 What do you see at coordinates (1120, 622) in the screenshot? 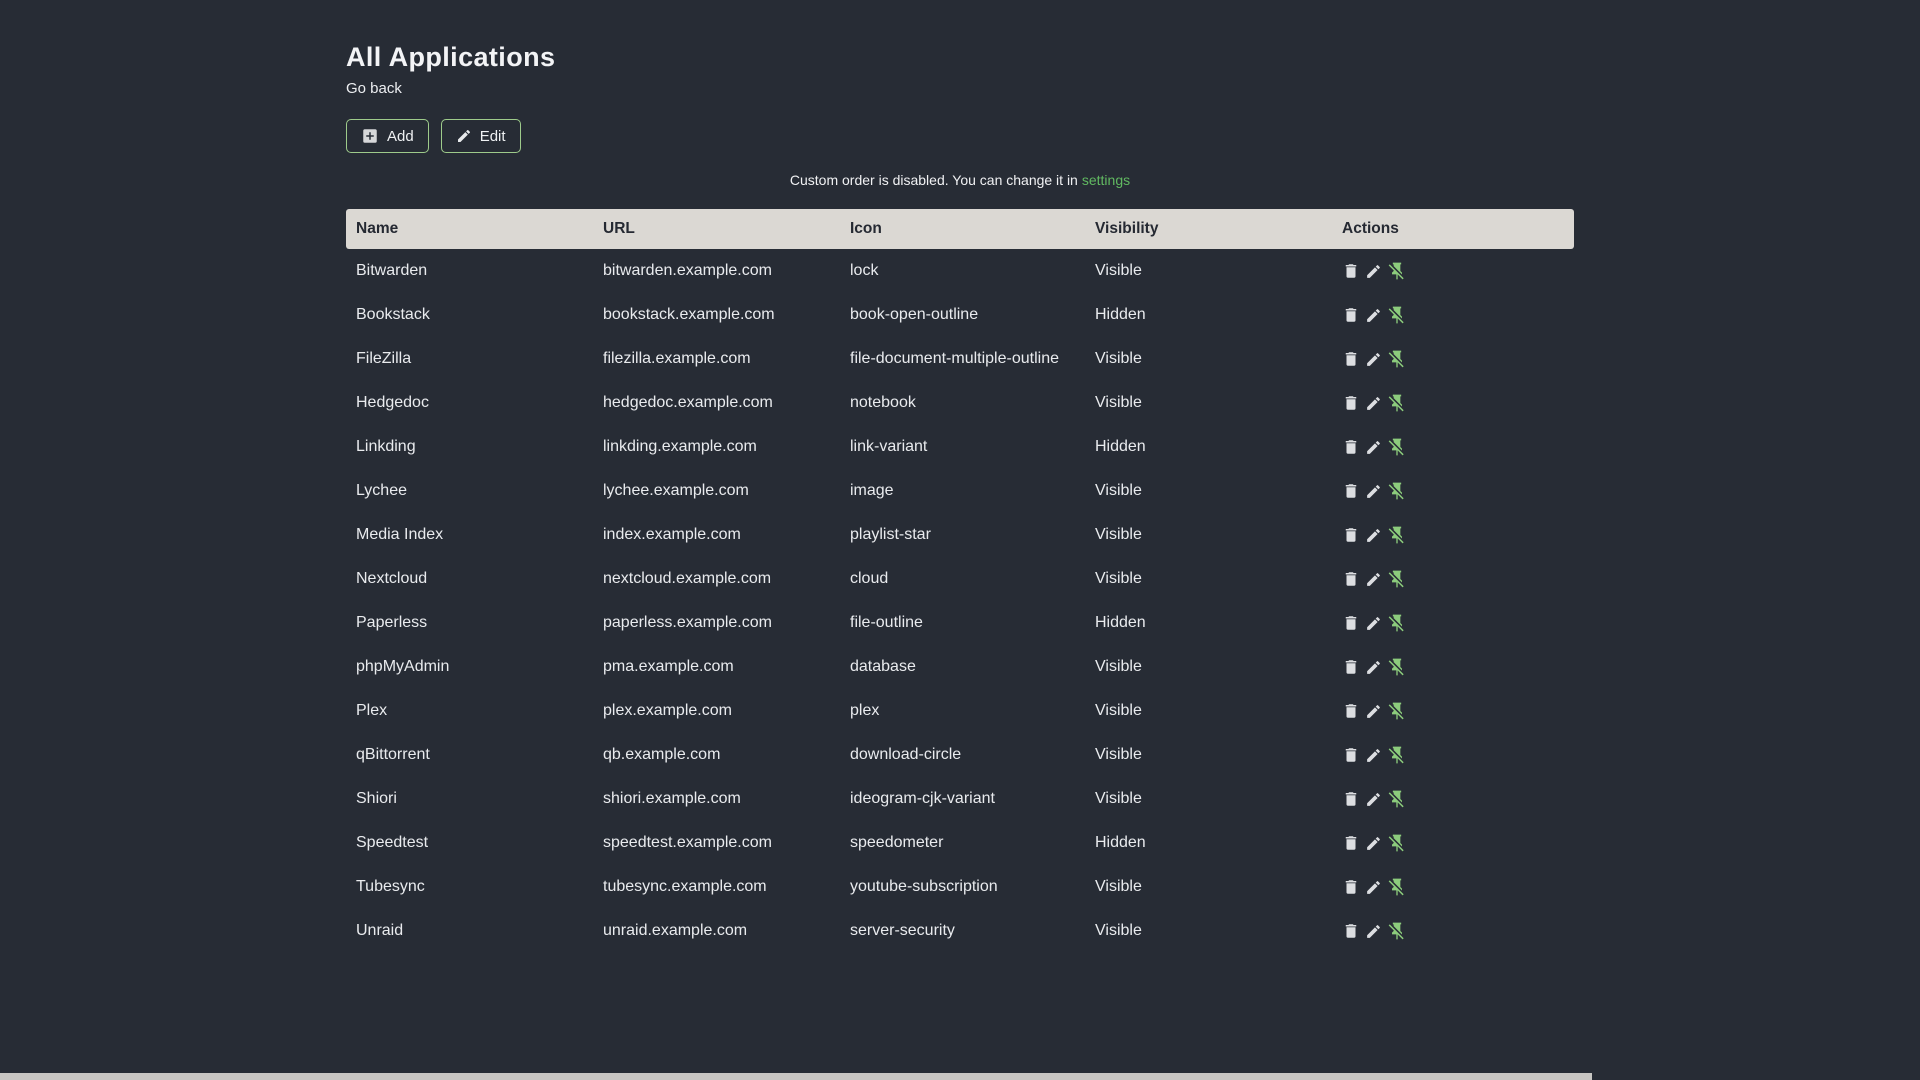
I see `app-visibility-cell: Hidden` at bounding box center [1120, 622].